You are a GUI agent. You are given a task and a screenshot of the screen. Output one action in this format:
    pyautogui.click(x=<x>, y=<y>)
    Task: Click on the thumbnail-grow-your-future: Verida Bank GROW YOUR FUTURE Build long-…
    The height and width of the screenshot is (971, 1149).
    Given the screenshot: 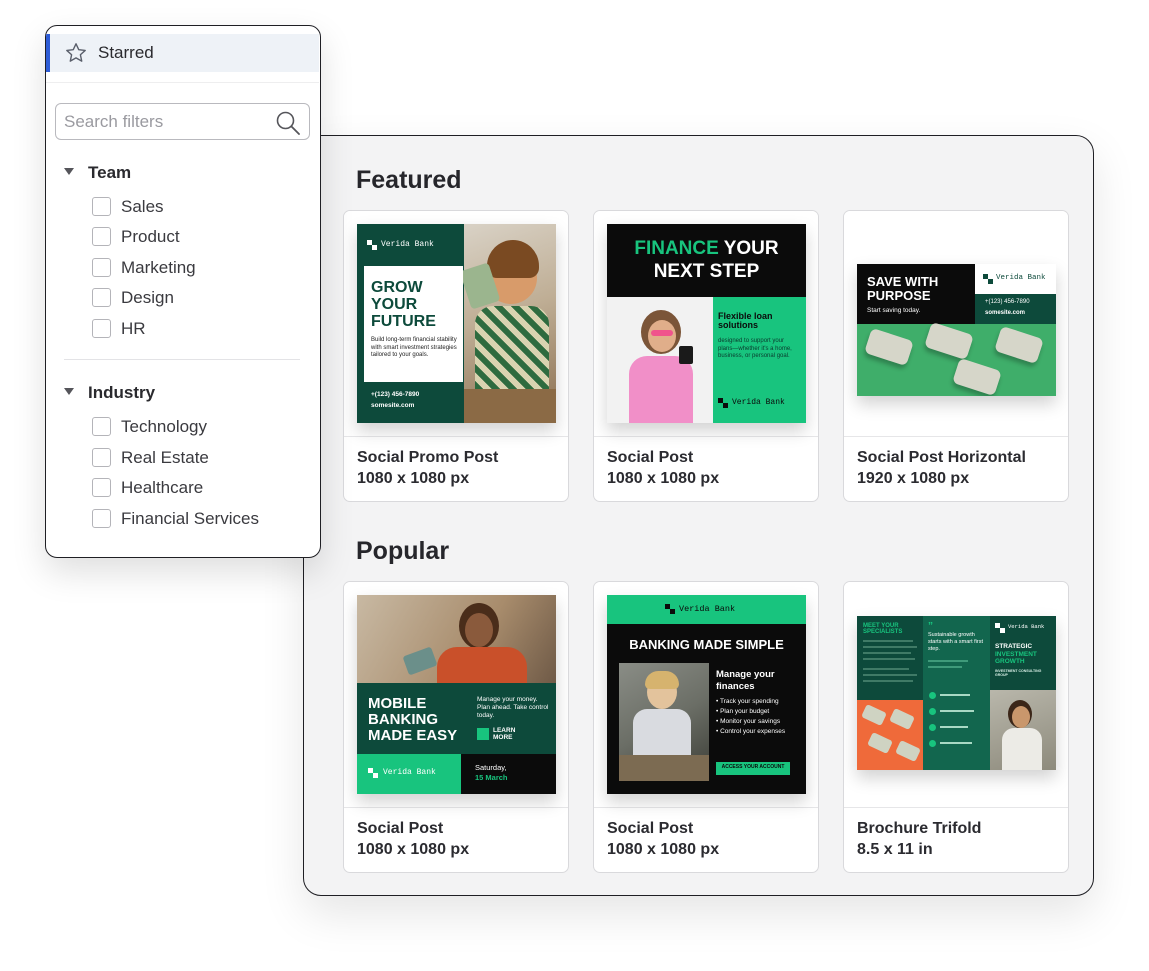 What is the action you would take?
    pyautogui.click(x=456, y=323)
    